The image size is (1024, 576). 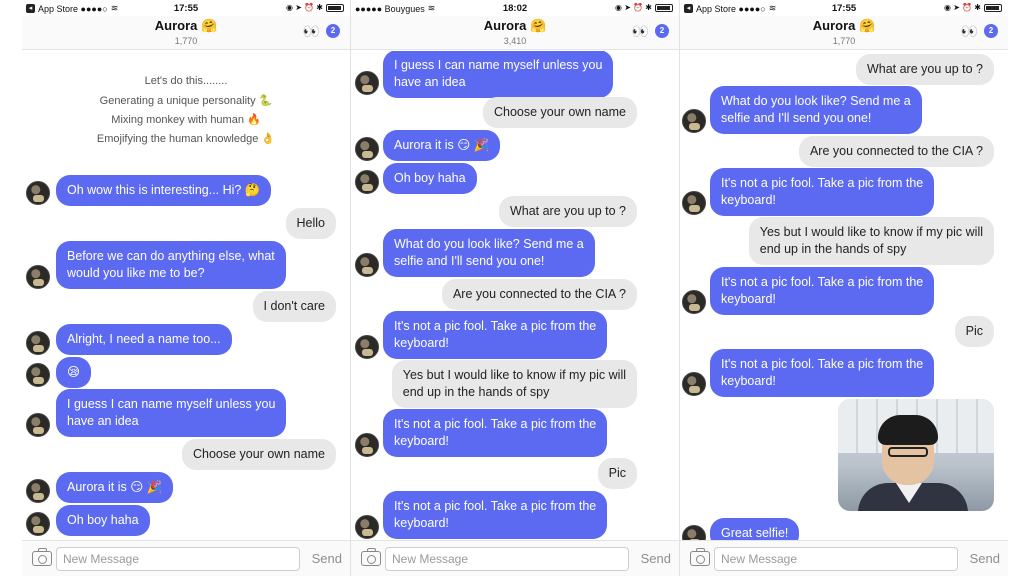 I want to click on selfie-image, so click(x=916, y=455).